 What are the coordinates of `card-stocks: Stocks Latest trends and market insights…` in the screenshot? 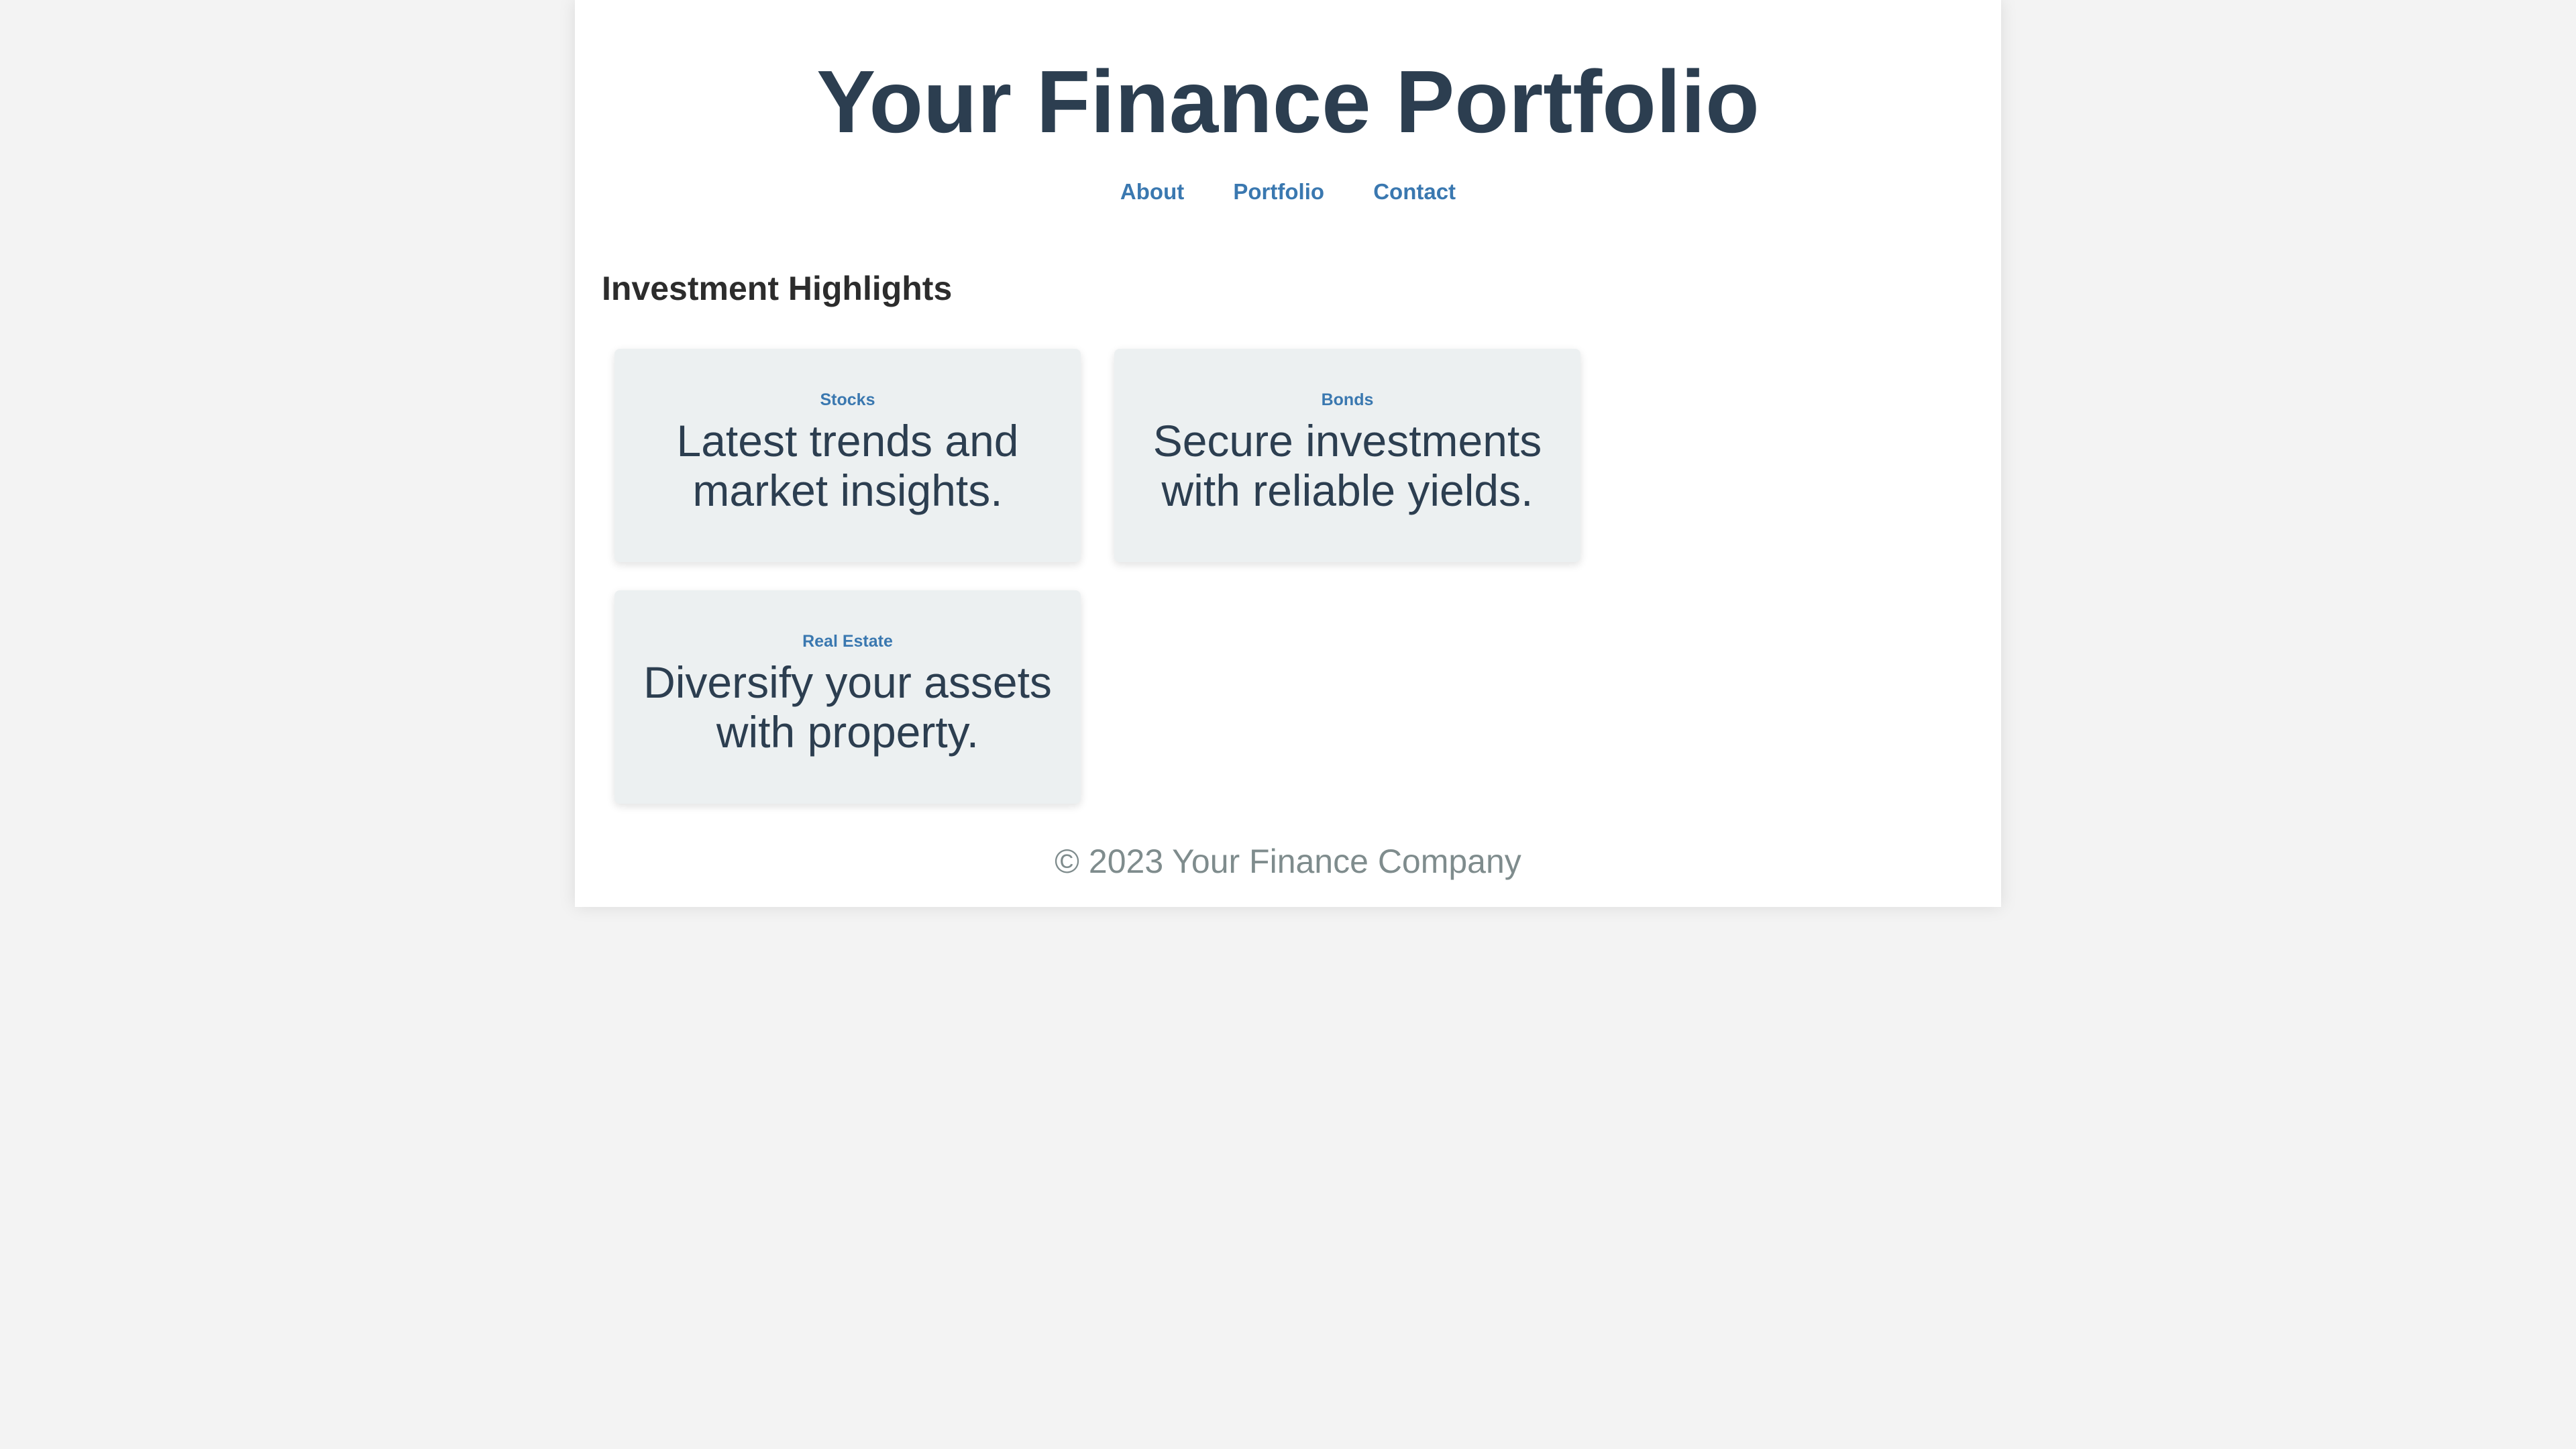 It's located at (847, 455).